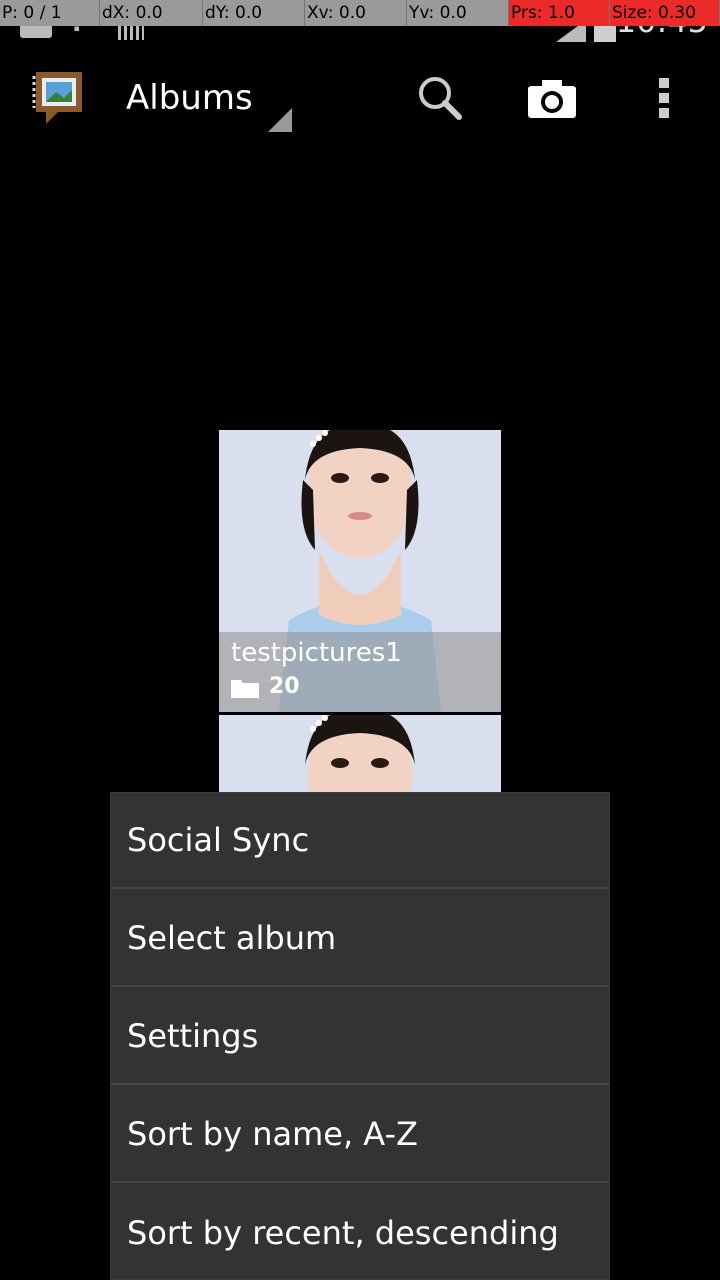 This screenshot has width=720, height=1280. Describe the element at coordinates (665, 13) in the screenshot. I see `debug-size: Size: 0.30` at that location.